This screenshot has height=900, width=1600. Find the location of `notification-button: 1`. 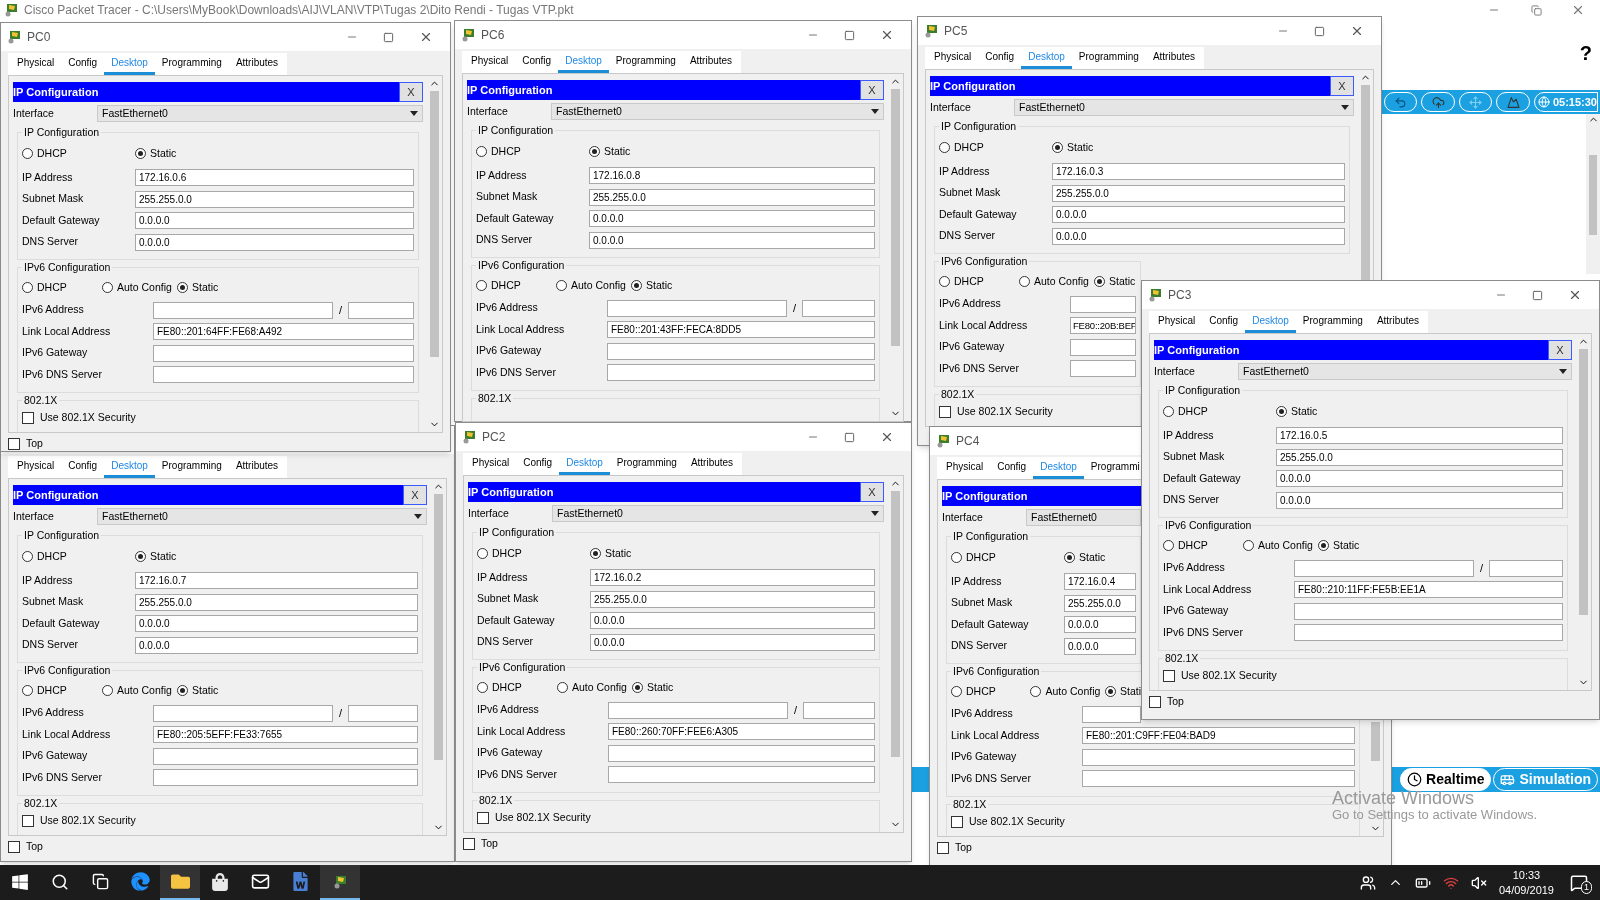

notification-button: 1 is located at coordinates (1579, 882).